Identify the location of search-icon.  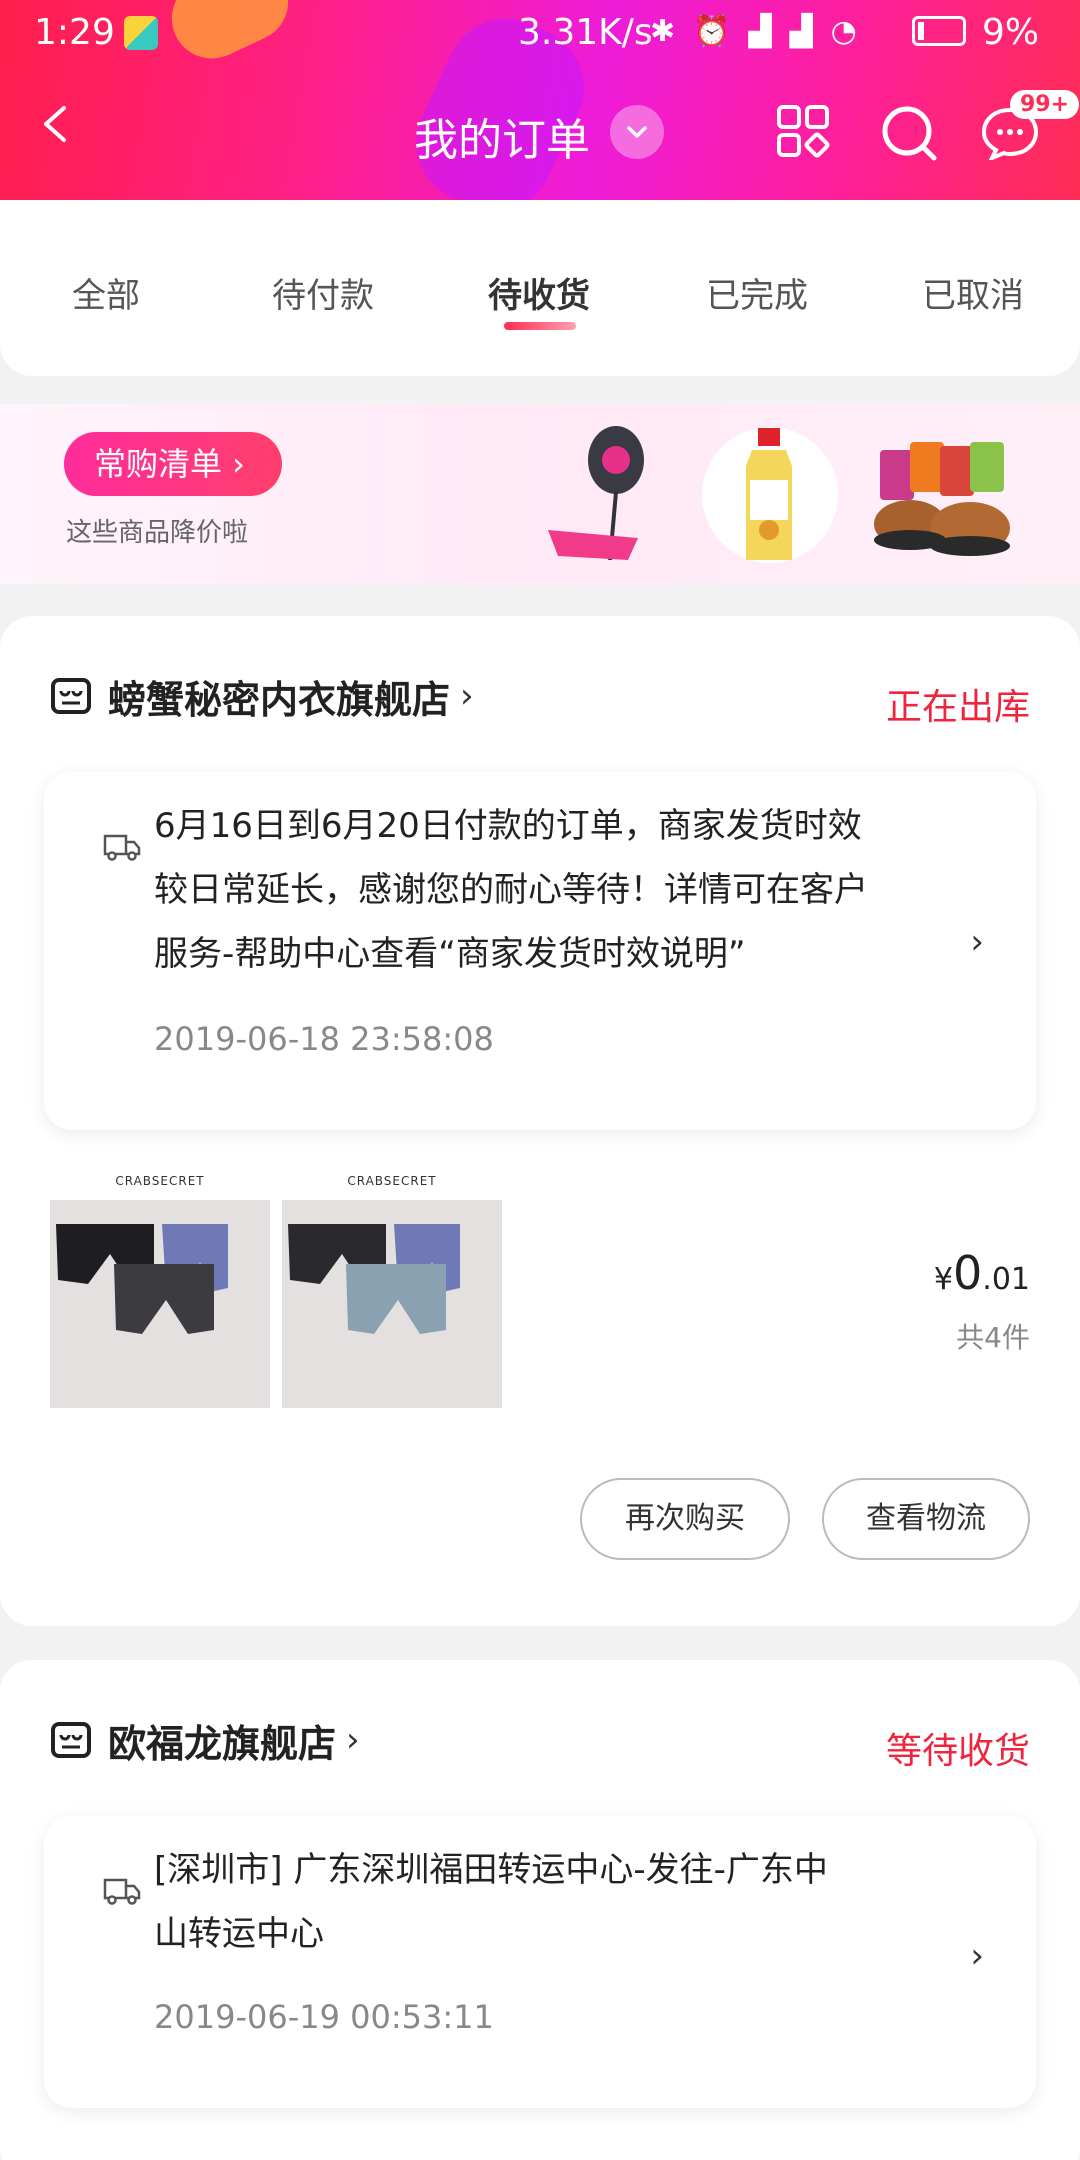
(909, 133).